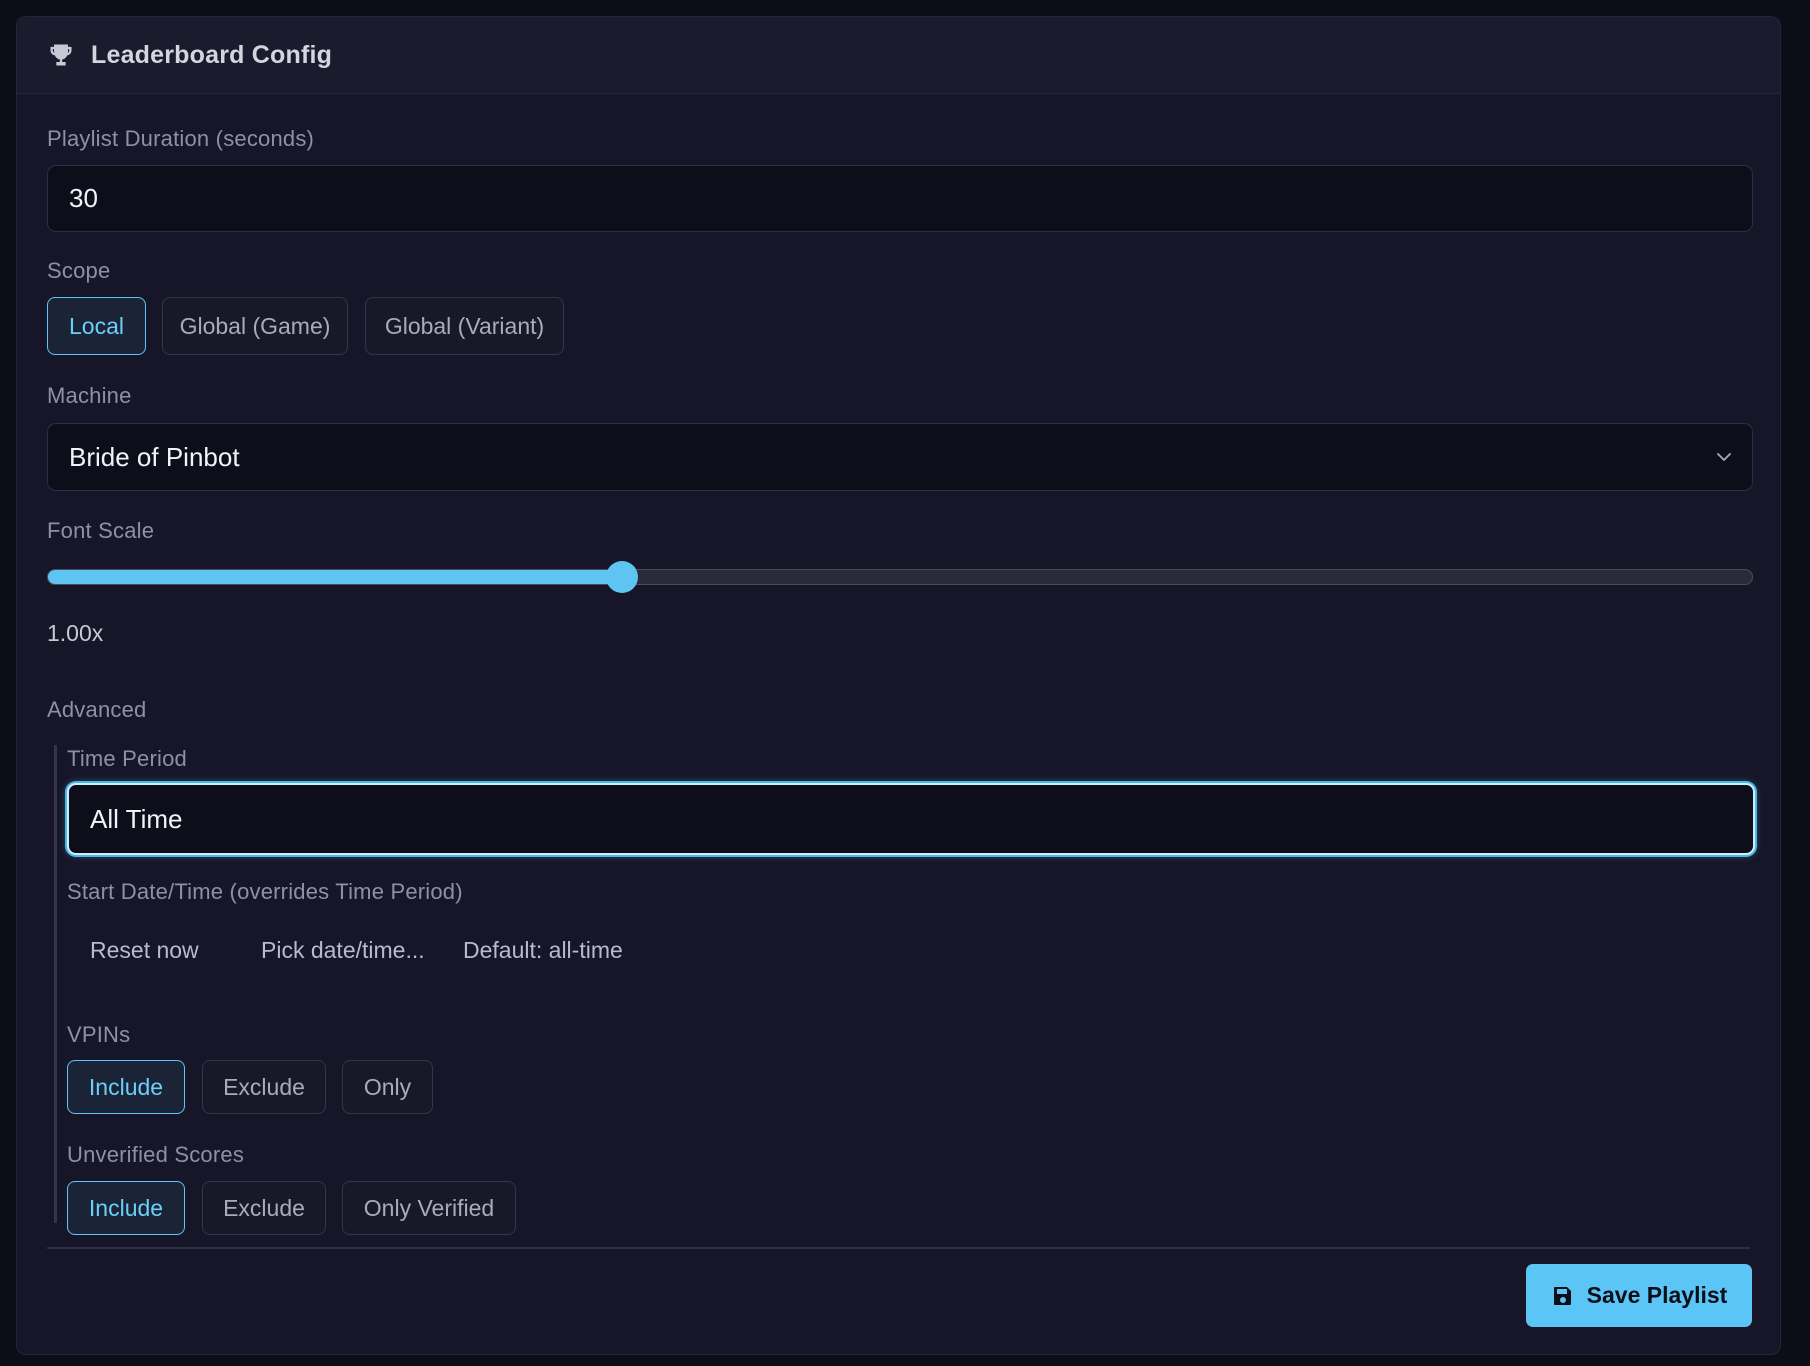 The width and height of the screenshot is (1810, 1366). Describe the element at coordinates (144, 950) in the screenshot. I see `reset-now-button: Reset now` at that location.